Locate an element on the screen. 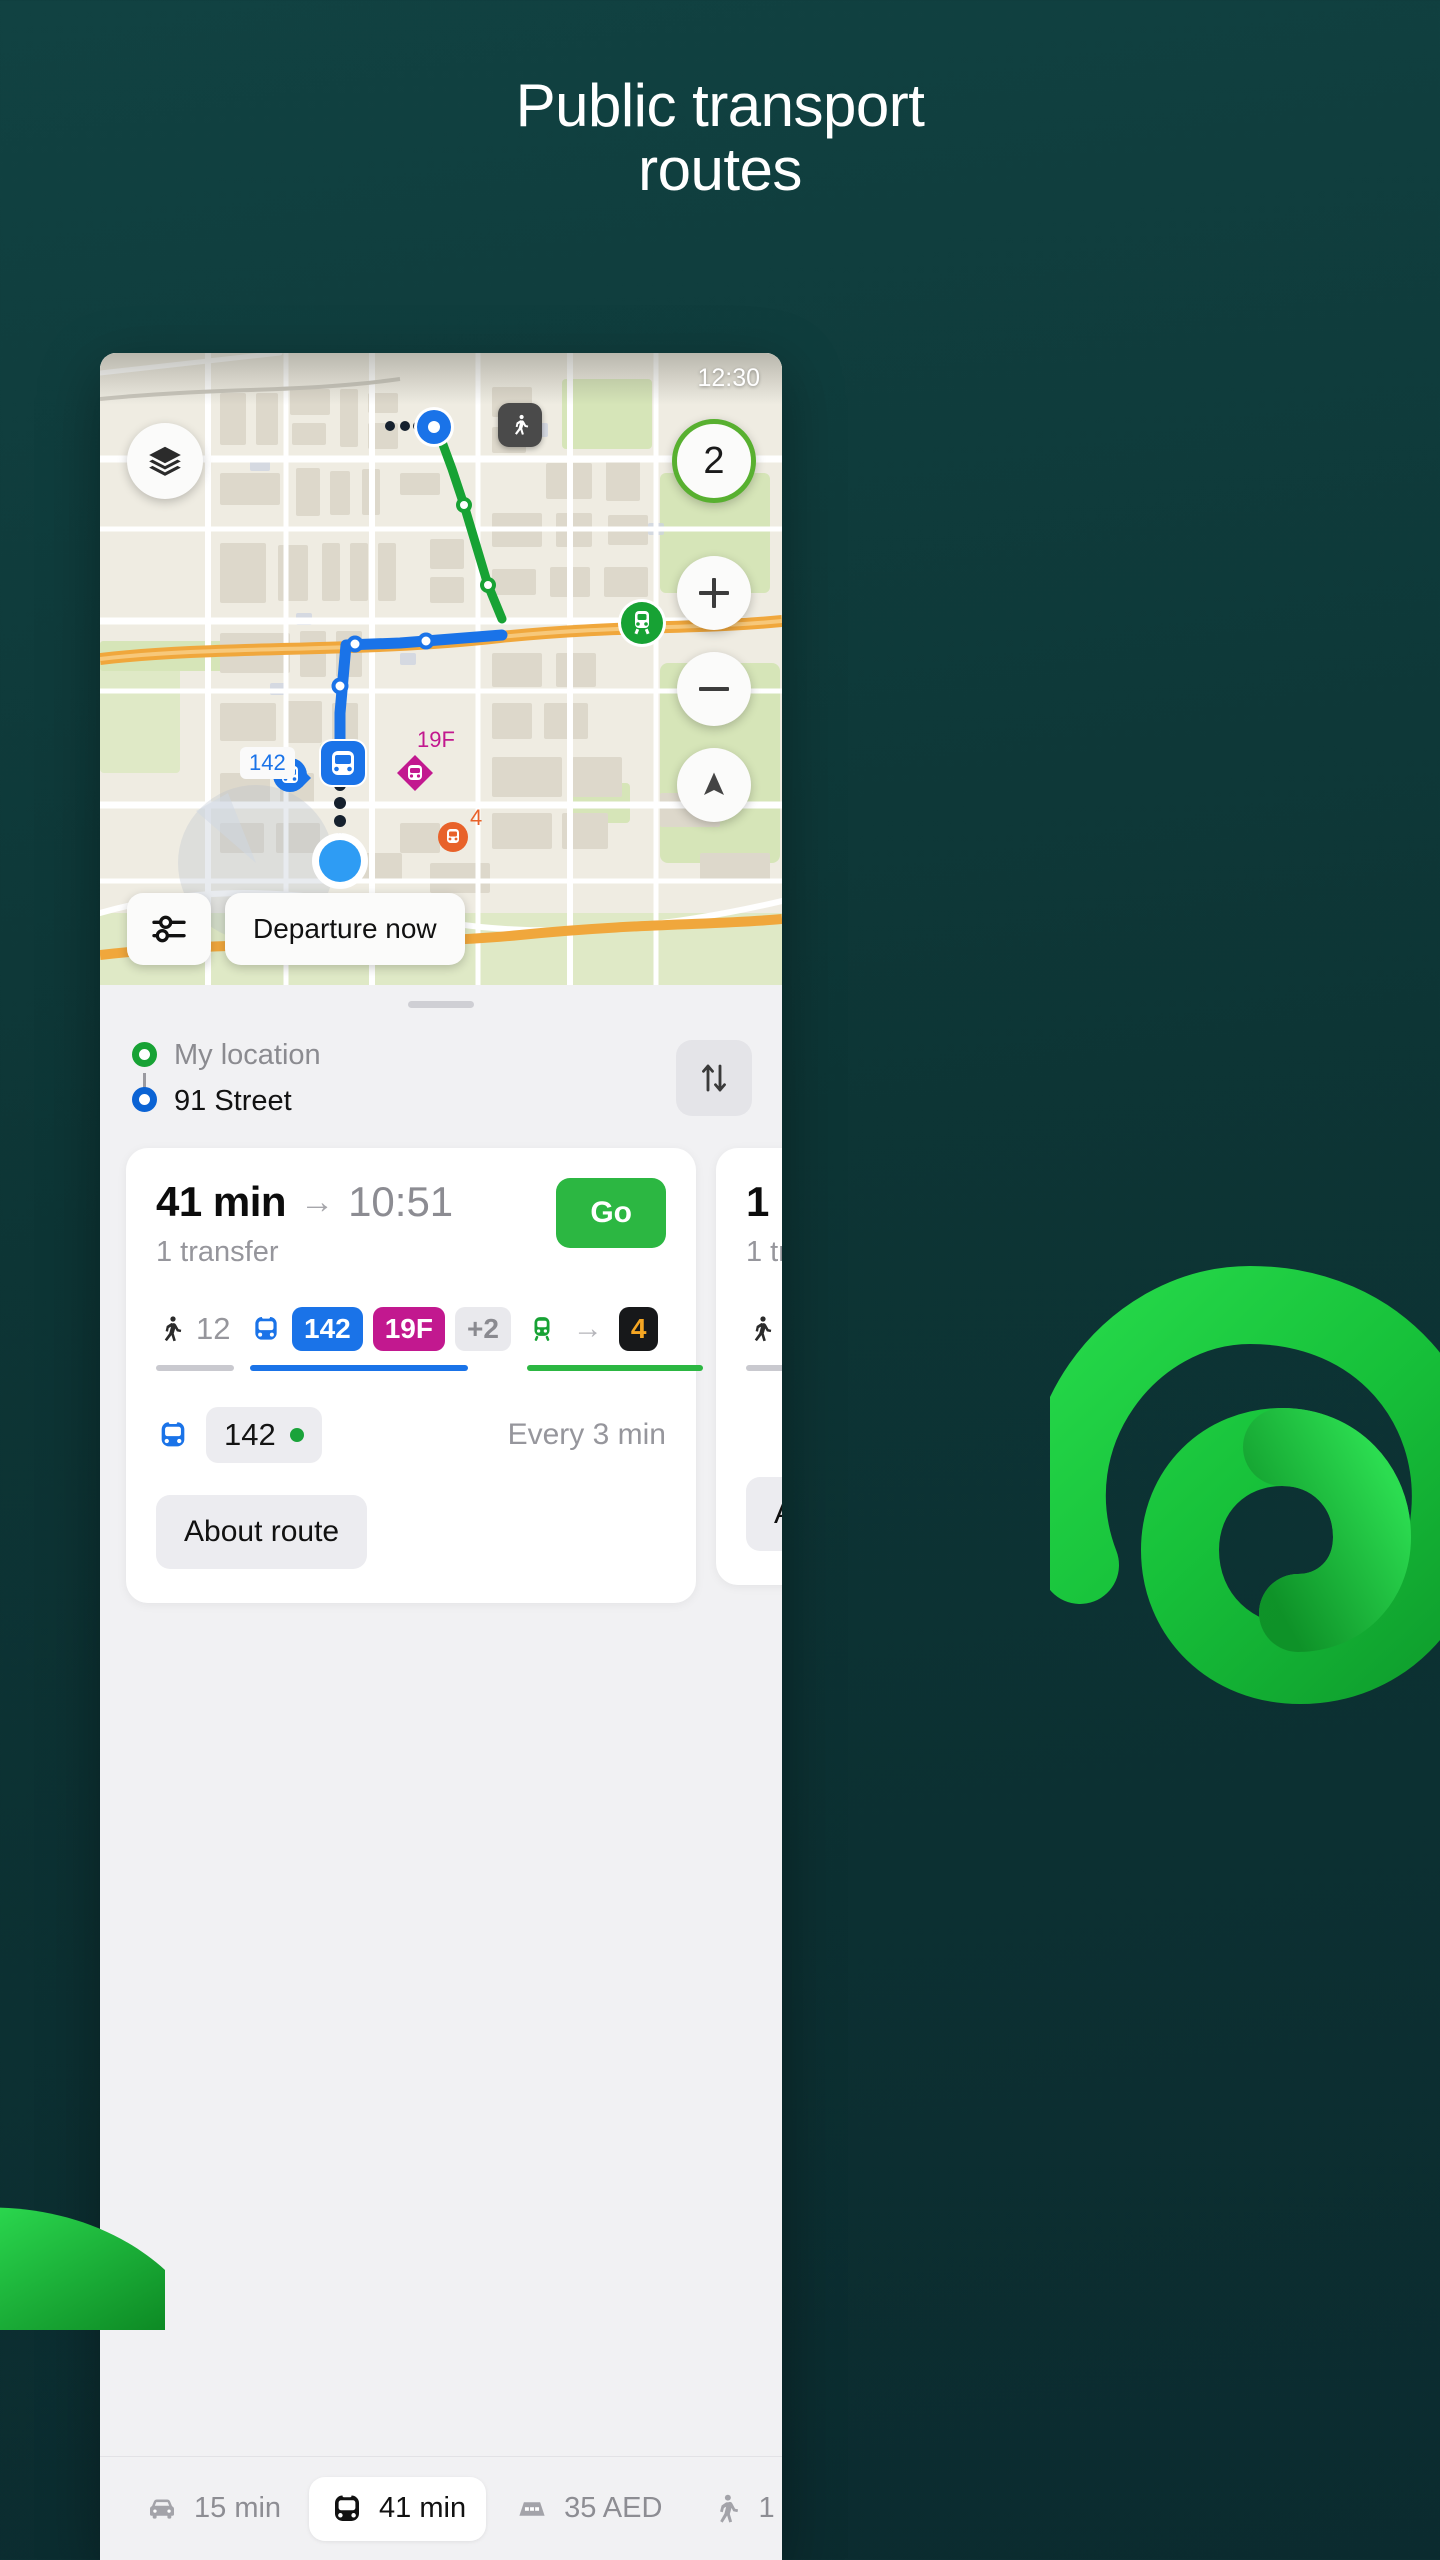 The width and height of the screenshot is (1440, 2560). tab-walk: 1 h 20 m is located at coordinates (736, 2509).